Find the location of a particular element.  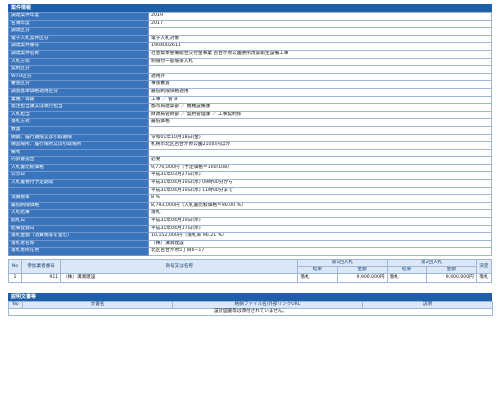

info-row: 名簿年度 2017 is located at coordinates (250, 24).